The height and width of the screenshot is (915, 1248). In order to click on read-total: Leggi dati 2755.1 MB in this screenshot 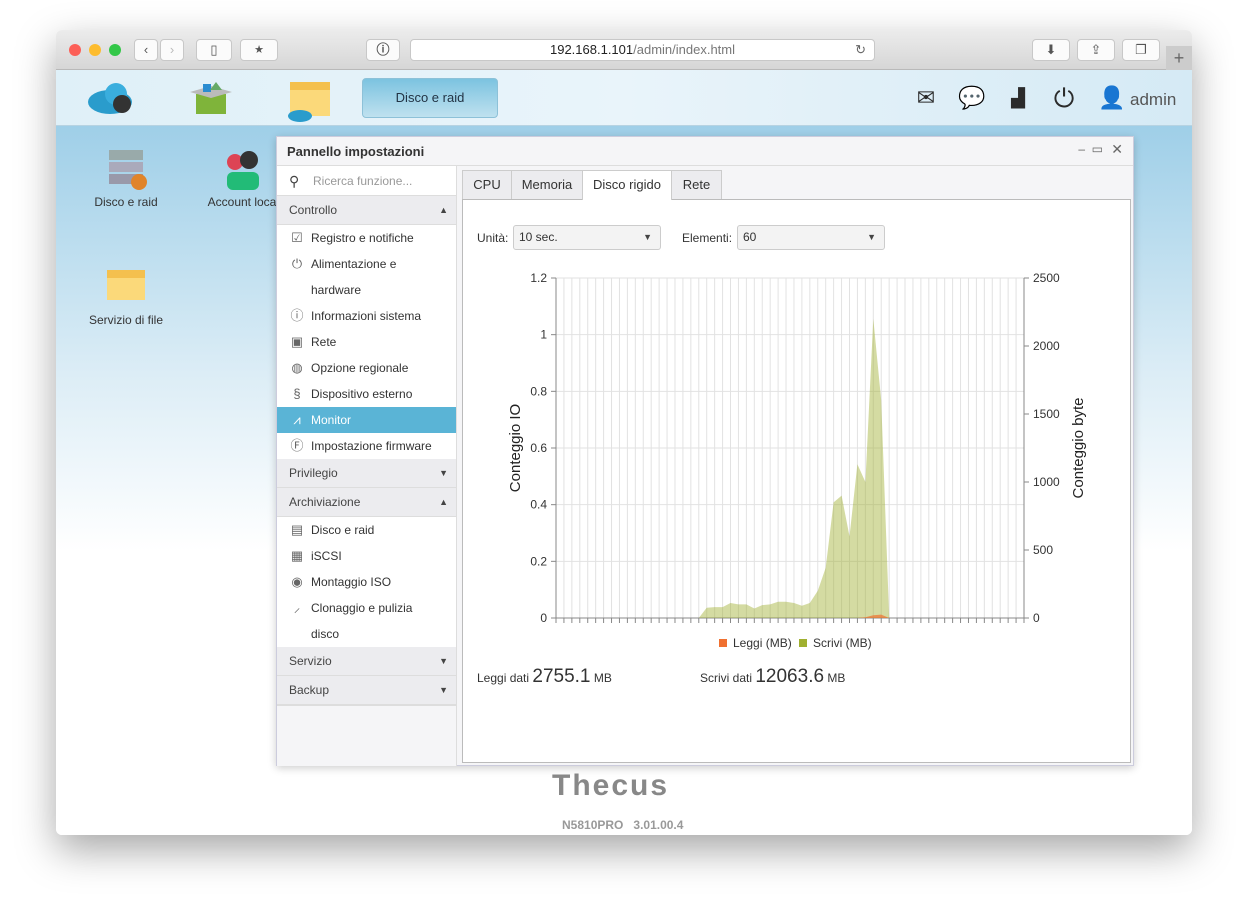, I will do `click(544, 676)`.